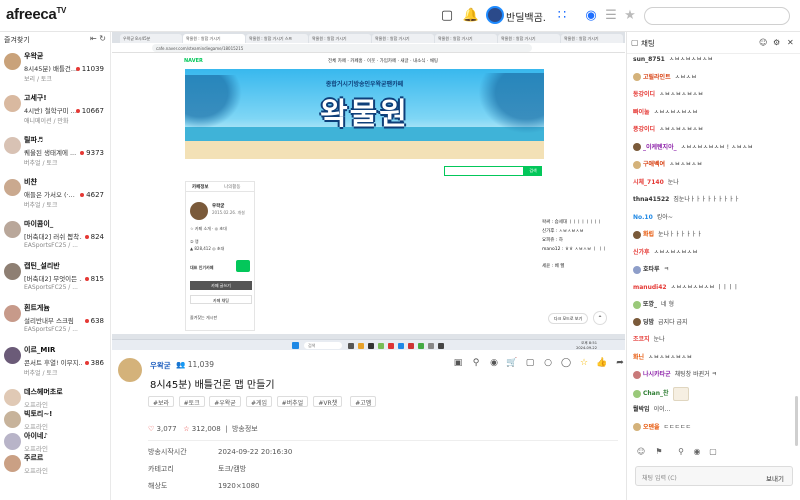  What do you see at coordinates (654, 163) in the screenshot?
I see `chat-username: 구애벡여` at bounding box center [654, 163].